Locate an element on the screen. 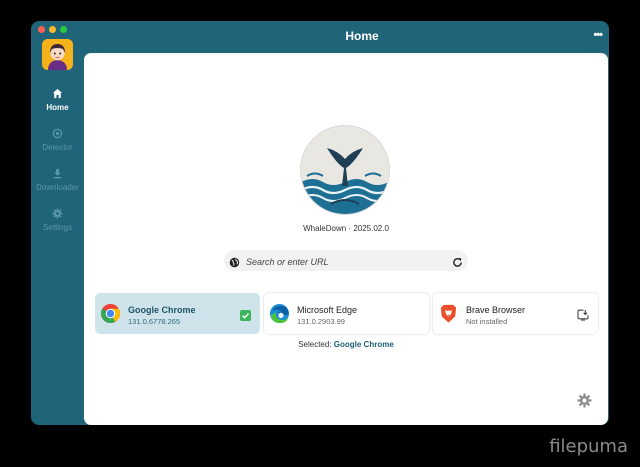 The image size is (640, 467). close-window-button is located at coordinates (41, 29).